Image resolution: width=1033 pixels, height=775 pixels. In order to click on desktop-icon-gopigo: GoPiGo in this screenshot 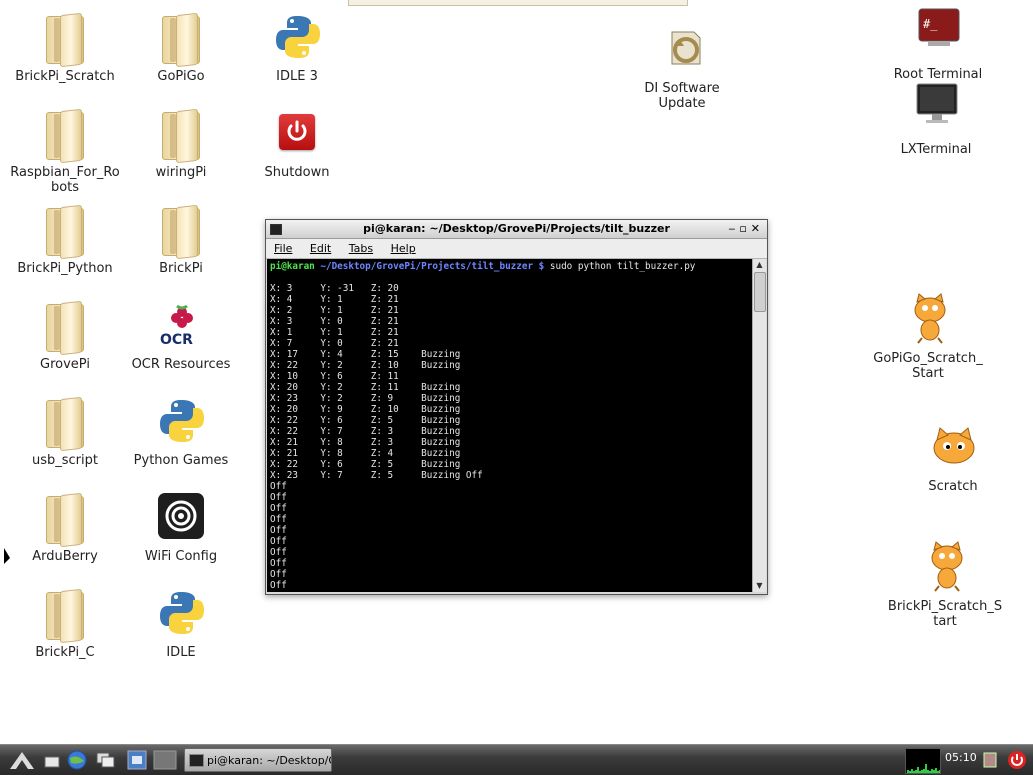, I will do `click(181, 47)`.